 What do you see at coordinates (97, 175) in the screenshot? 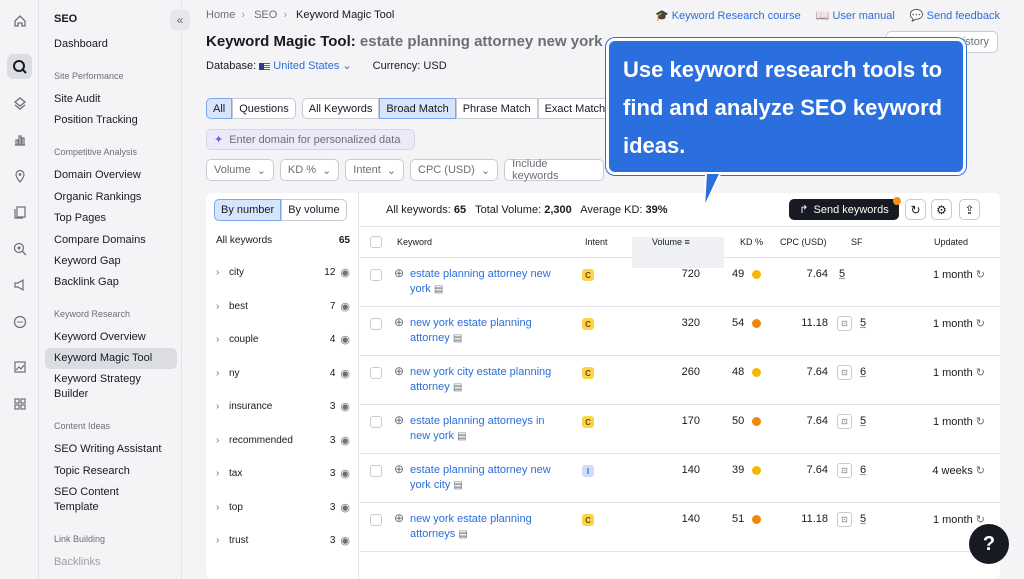
I see `sidebar-item-domain-overview: Domain Overview` at bounding box center [97, 175].